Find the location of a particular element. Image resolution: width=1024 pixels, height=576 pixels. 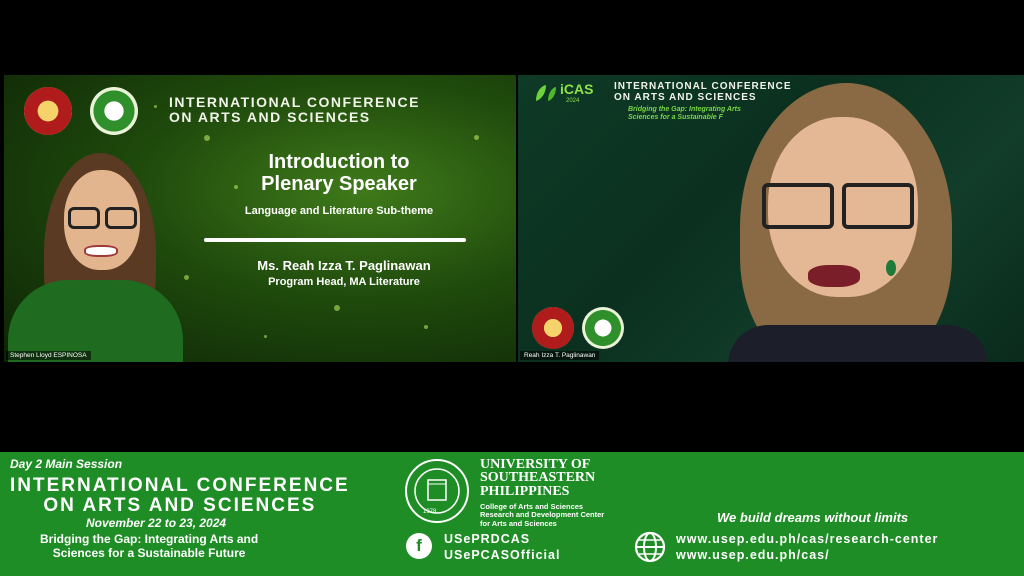

leaf-logo-icon is located at coordinates (546, 93).